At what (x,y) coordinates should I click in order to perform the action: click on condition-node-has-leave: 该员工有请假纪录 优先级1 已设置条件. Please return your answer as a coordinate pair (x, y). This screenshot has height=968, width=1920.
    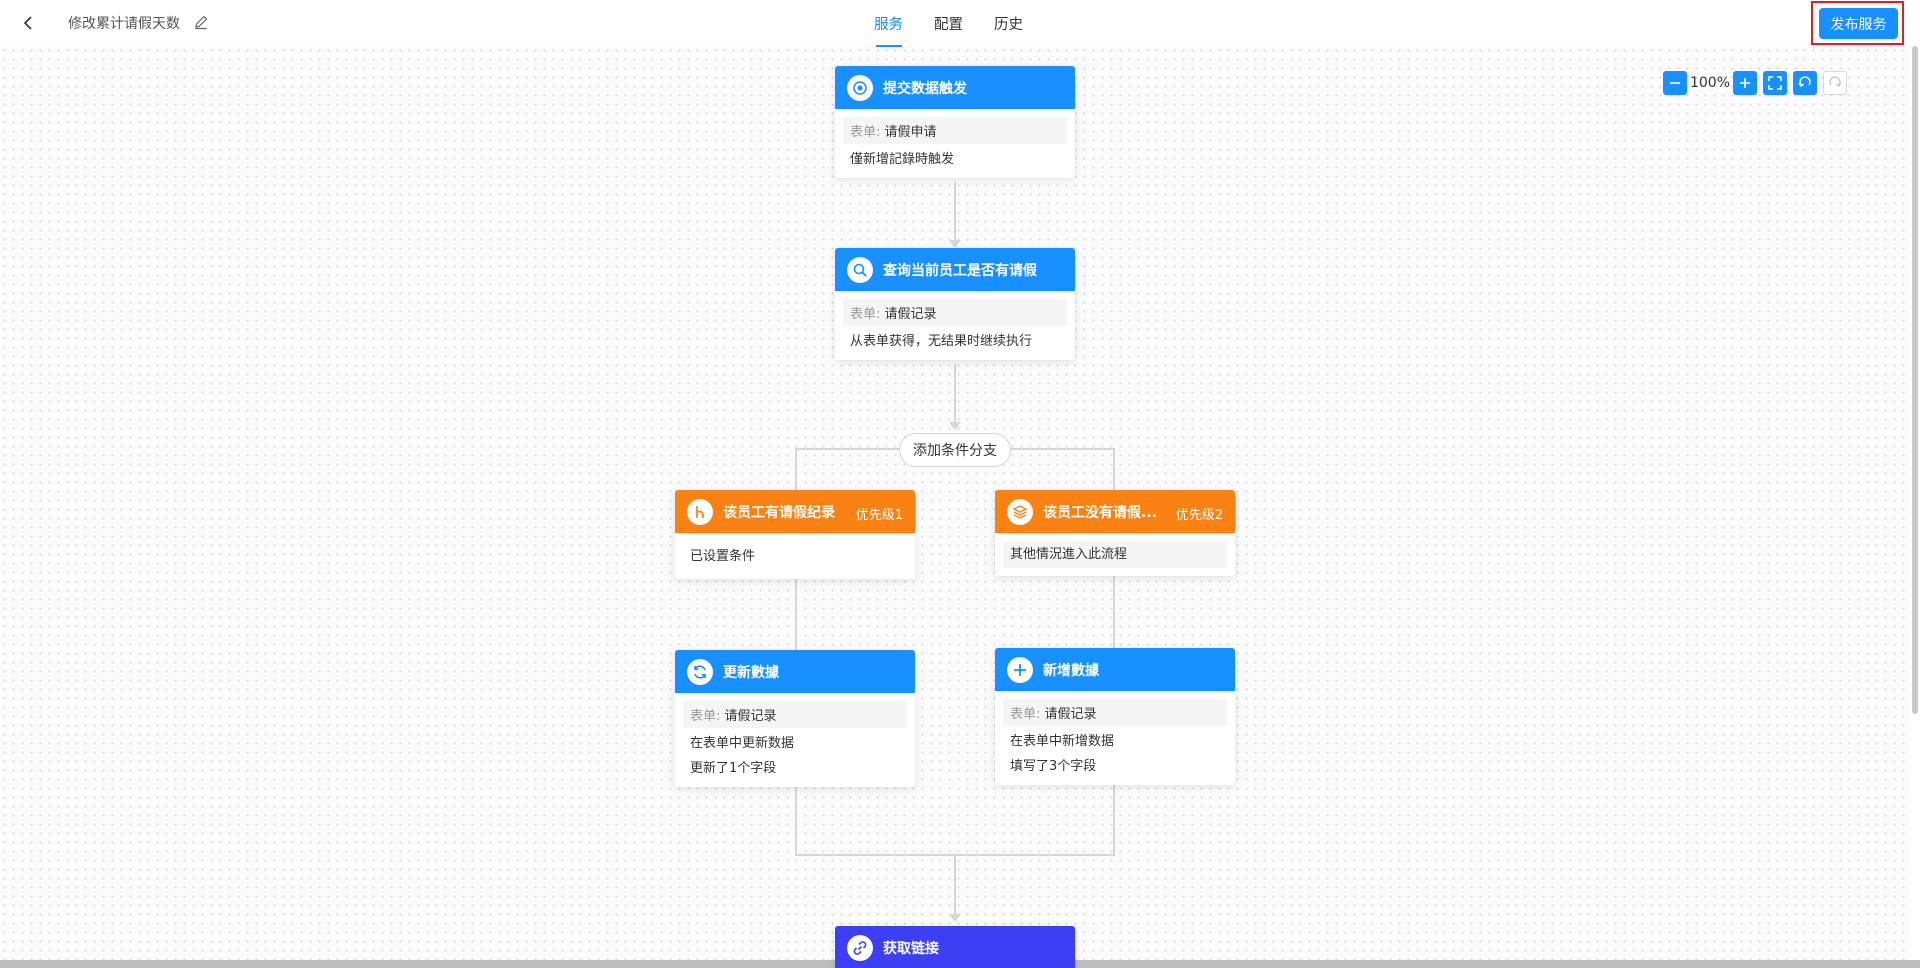
    Looking at the image, I should click on (795, 534).